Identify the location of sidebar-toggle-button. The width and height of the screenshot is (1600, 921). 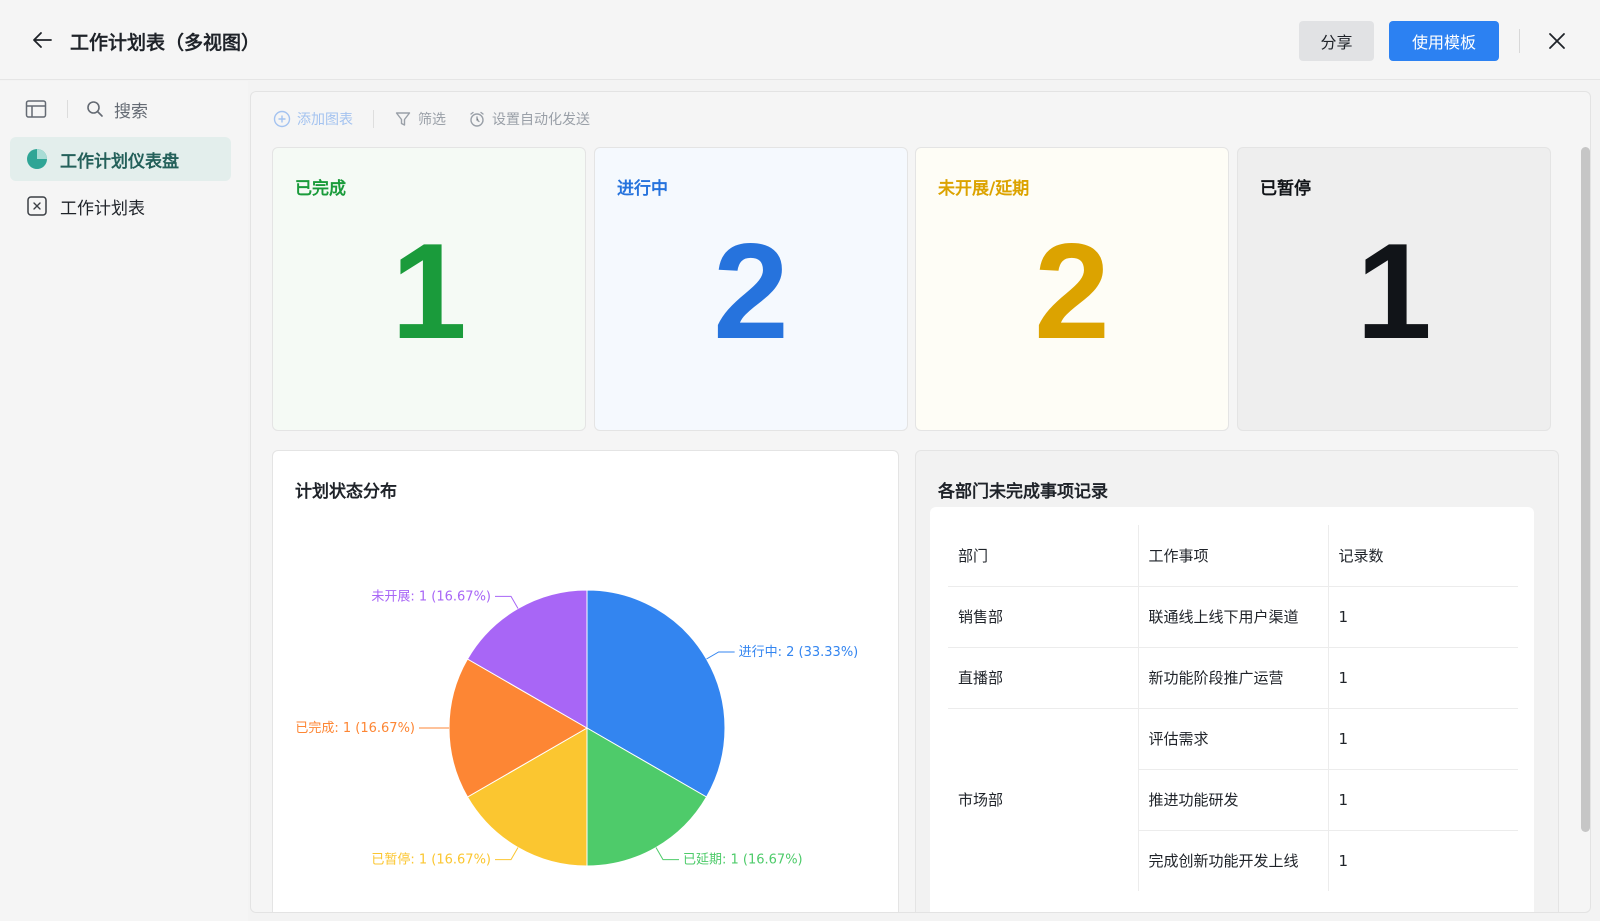
(36, 109).